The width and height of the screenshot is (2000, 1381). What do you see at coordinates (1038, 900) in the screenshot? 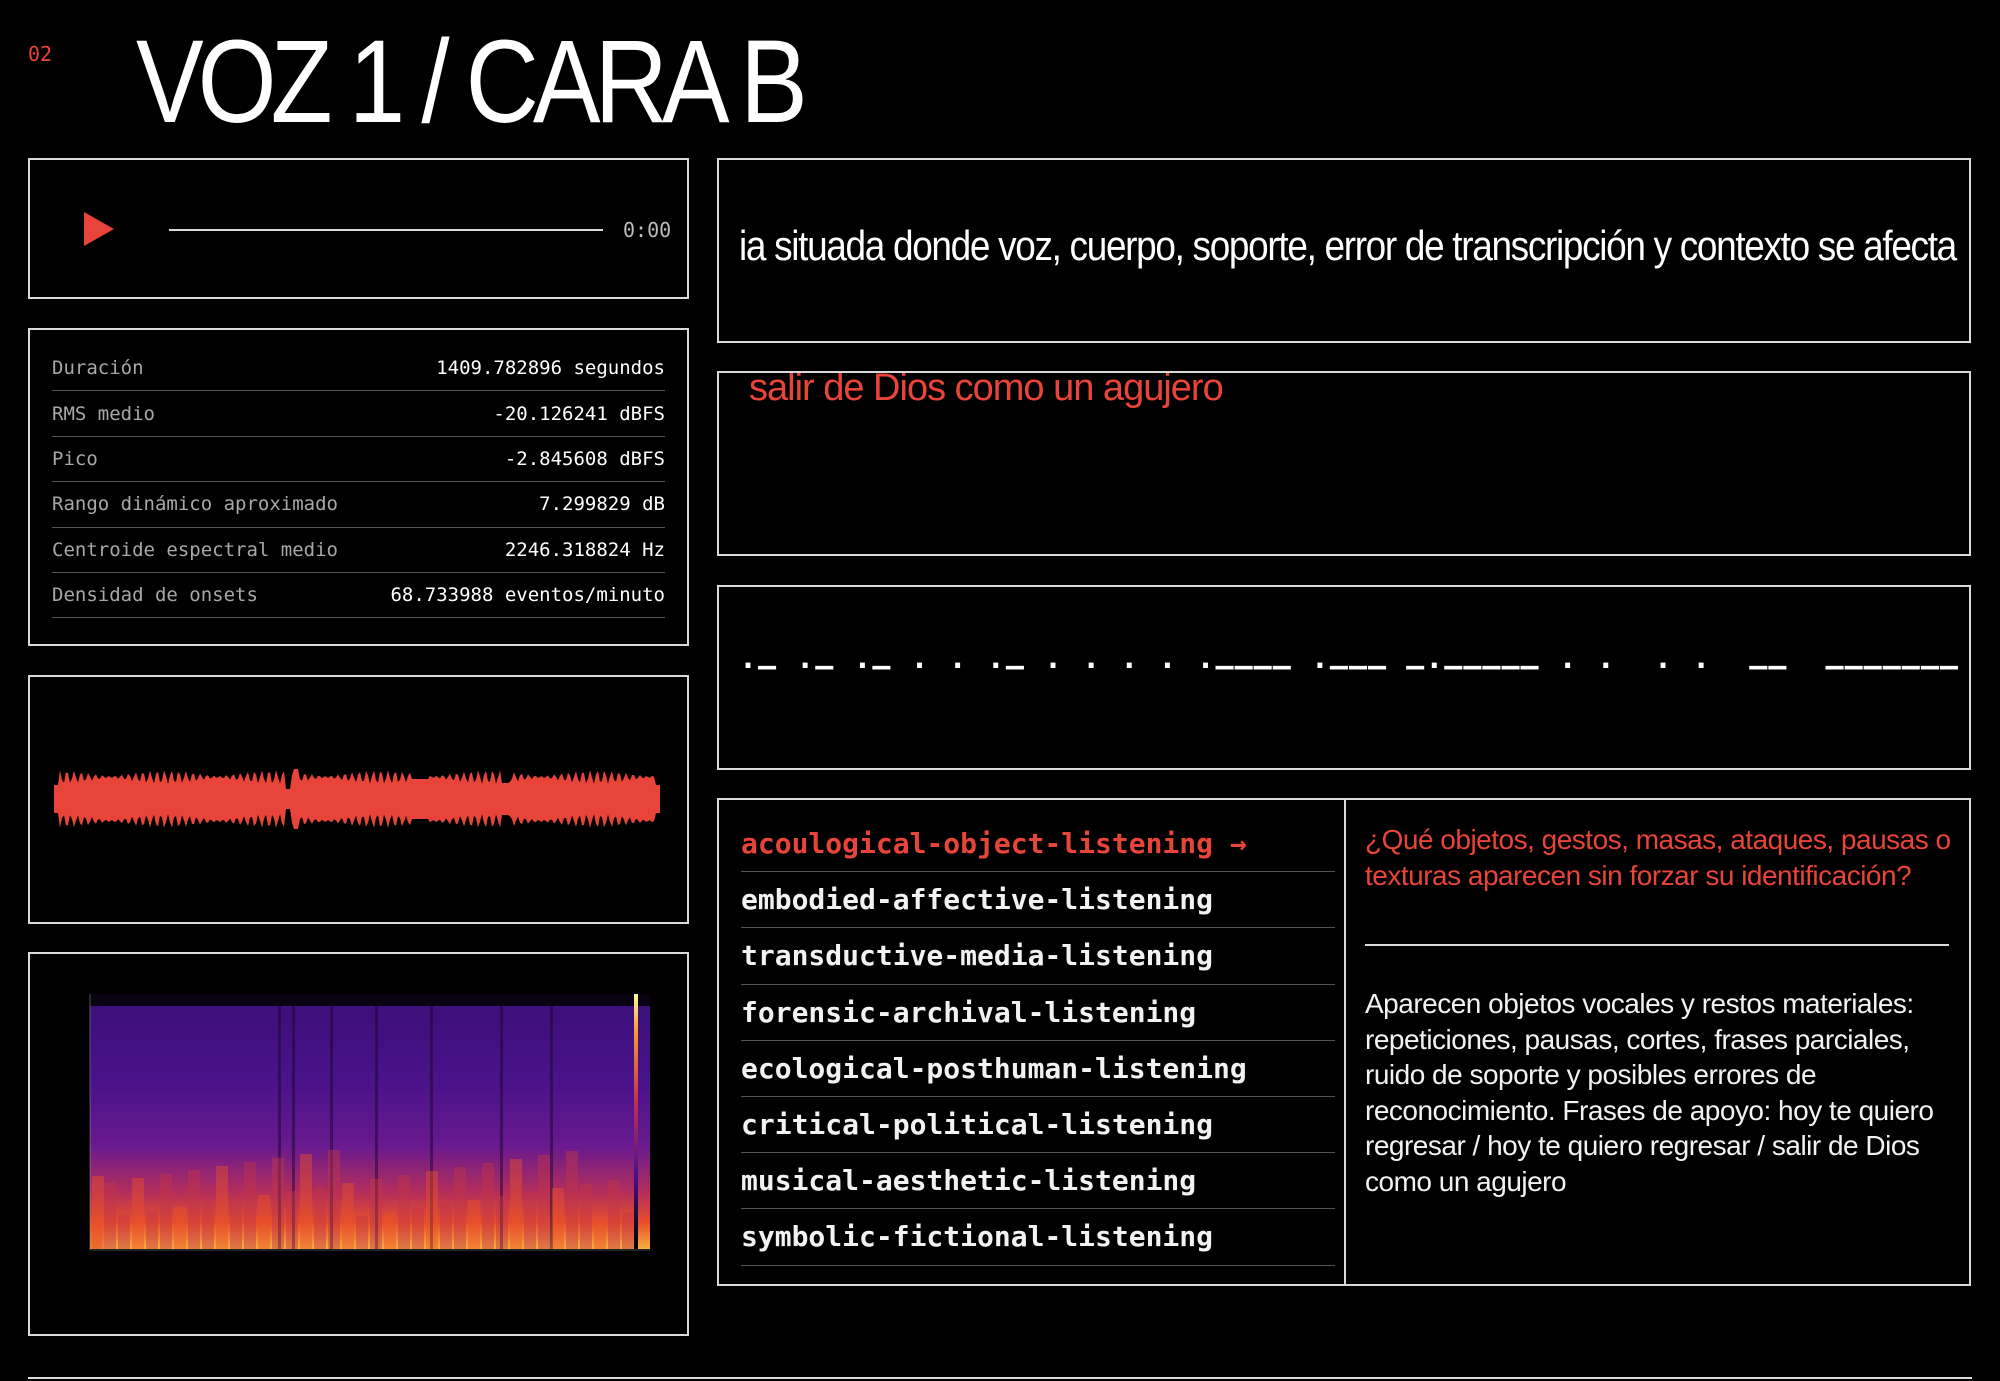
I see `mode-item-embodied-affective: embodied-affective-listening` at bounding box center [1038, 900].